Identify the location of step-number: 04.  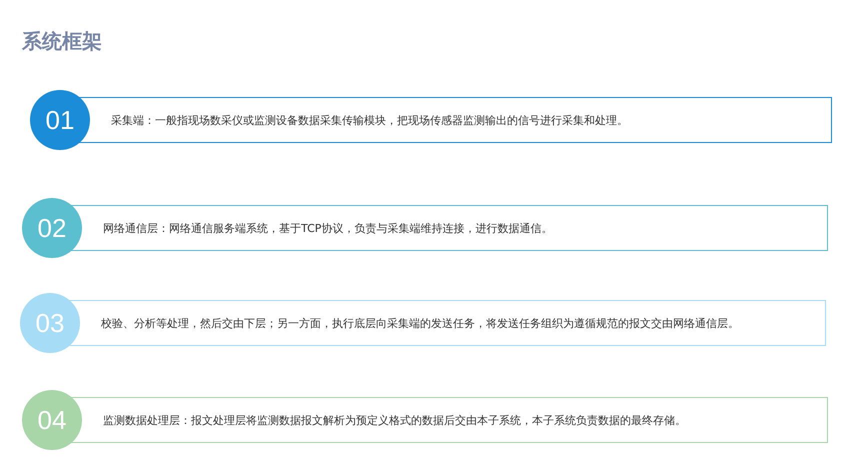
(52, 420).